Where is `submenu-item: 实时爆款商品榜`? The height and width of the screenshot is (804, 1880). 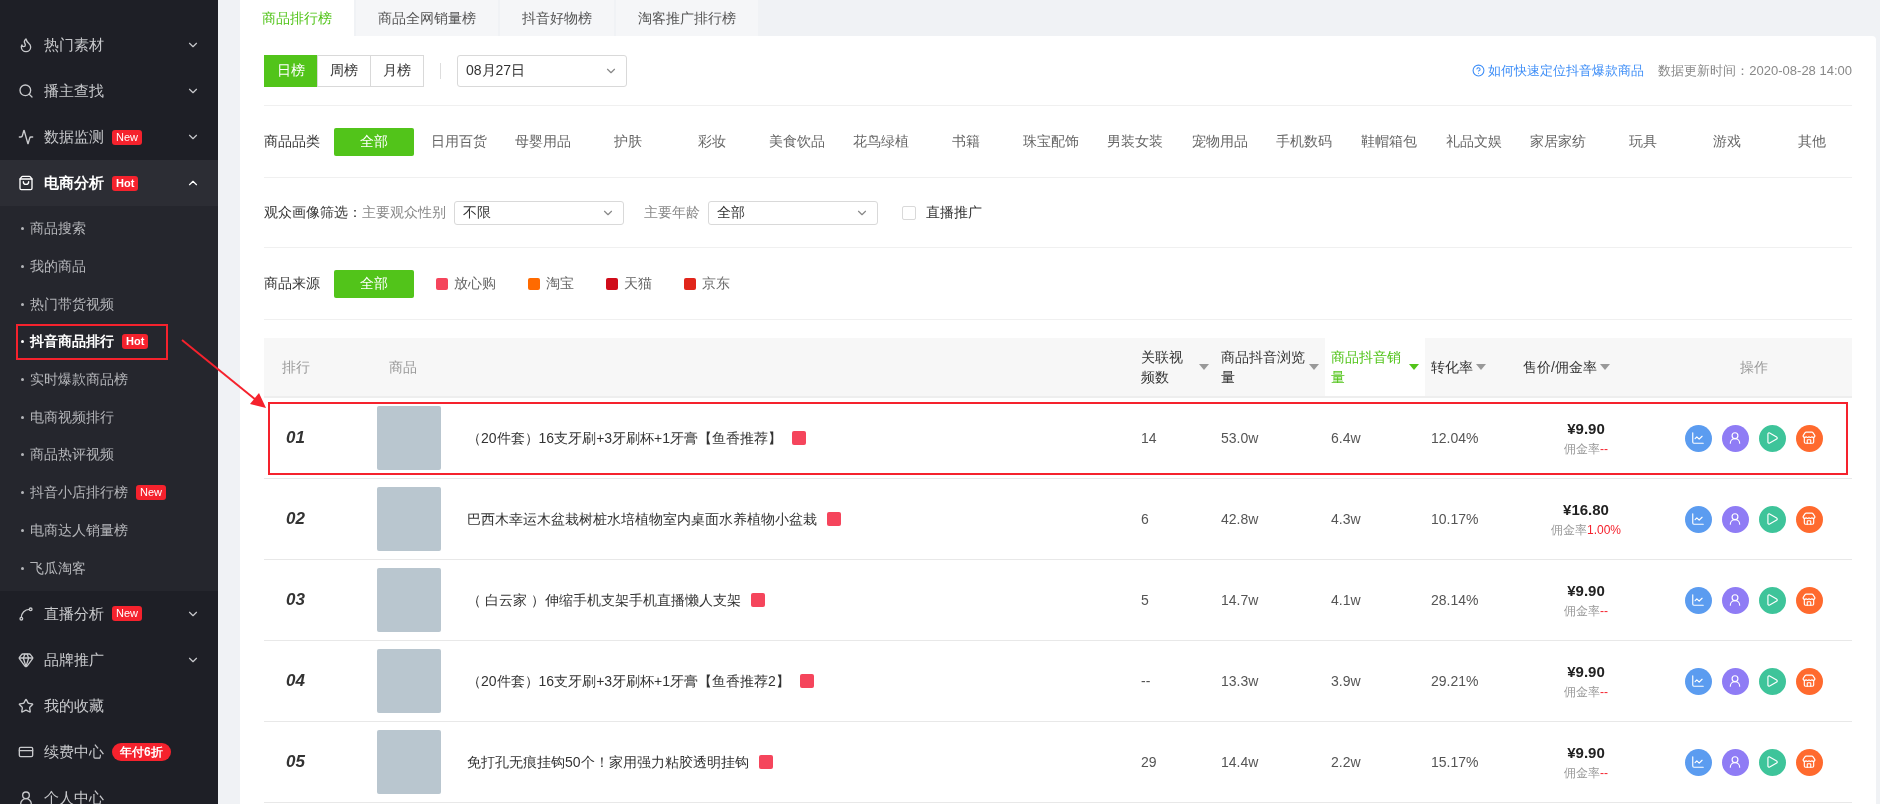
submenu-item: 实时爆款商品榜 is located at coordinates (74, 379).